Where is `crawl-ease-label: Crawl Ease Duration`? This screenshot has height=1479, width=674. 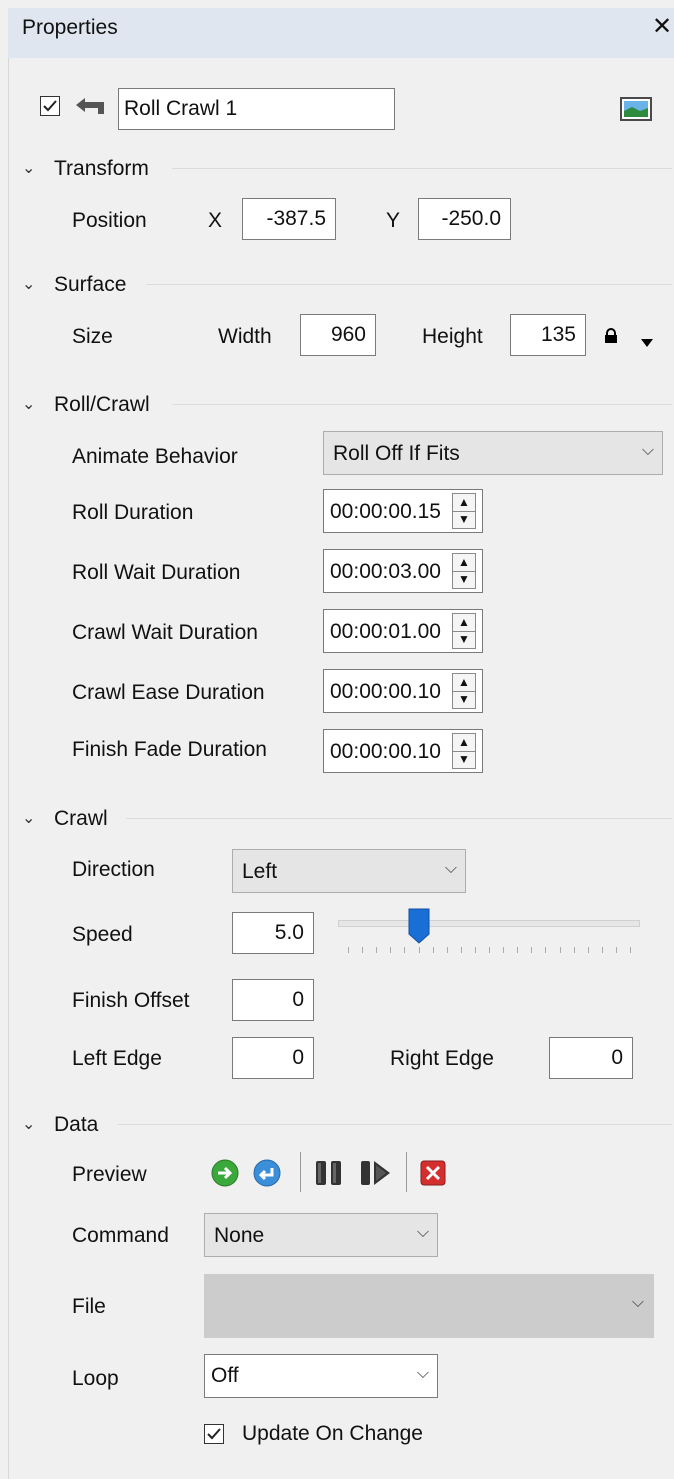 crawl-ease-label: Crawl Ease Duration is located at coordinates (168, 692).